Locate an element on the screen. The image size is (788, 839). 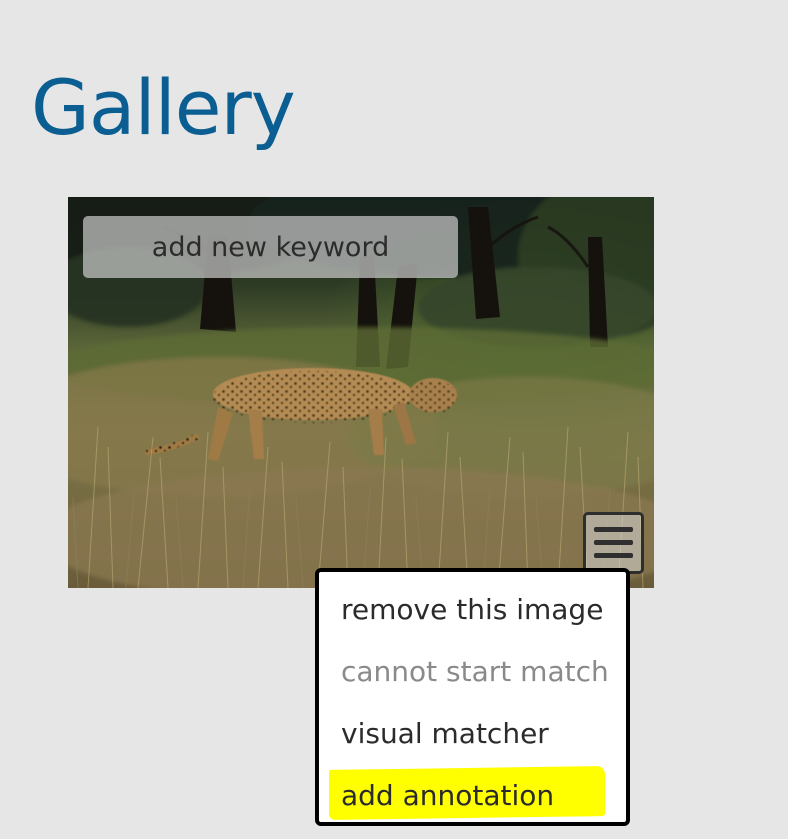
menu-item-remove-image: remove this image is located at coordinates (472, 610).